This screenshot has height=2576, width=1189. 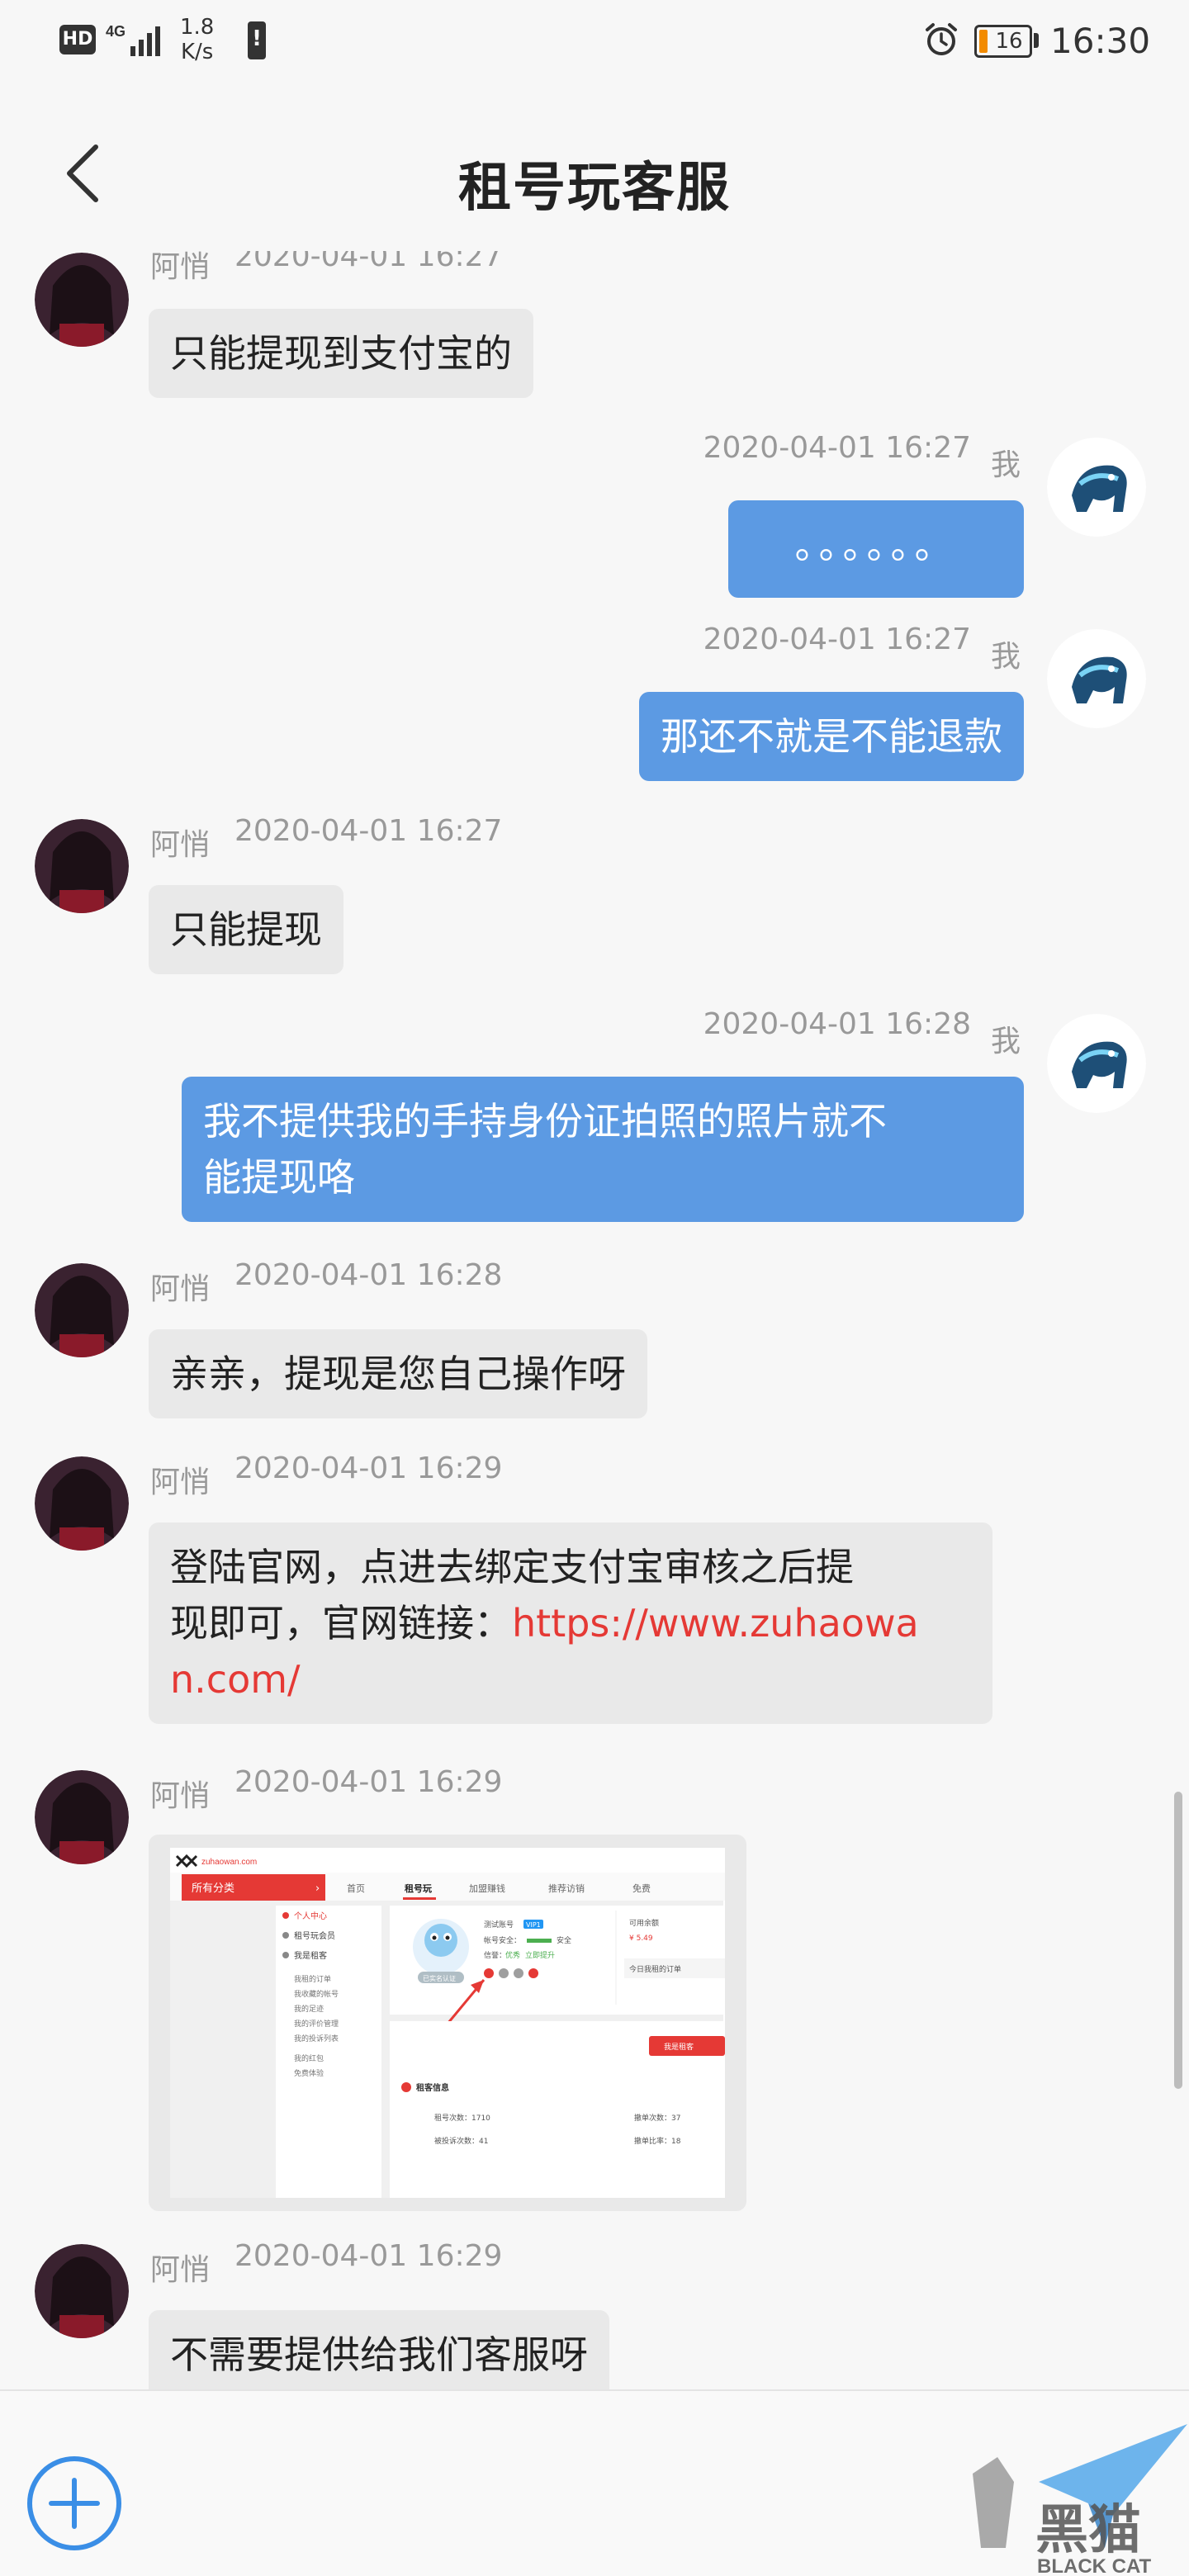 I want to click on signal-icon: 4G, so click(x=133, y=39).